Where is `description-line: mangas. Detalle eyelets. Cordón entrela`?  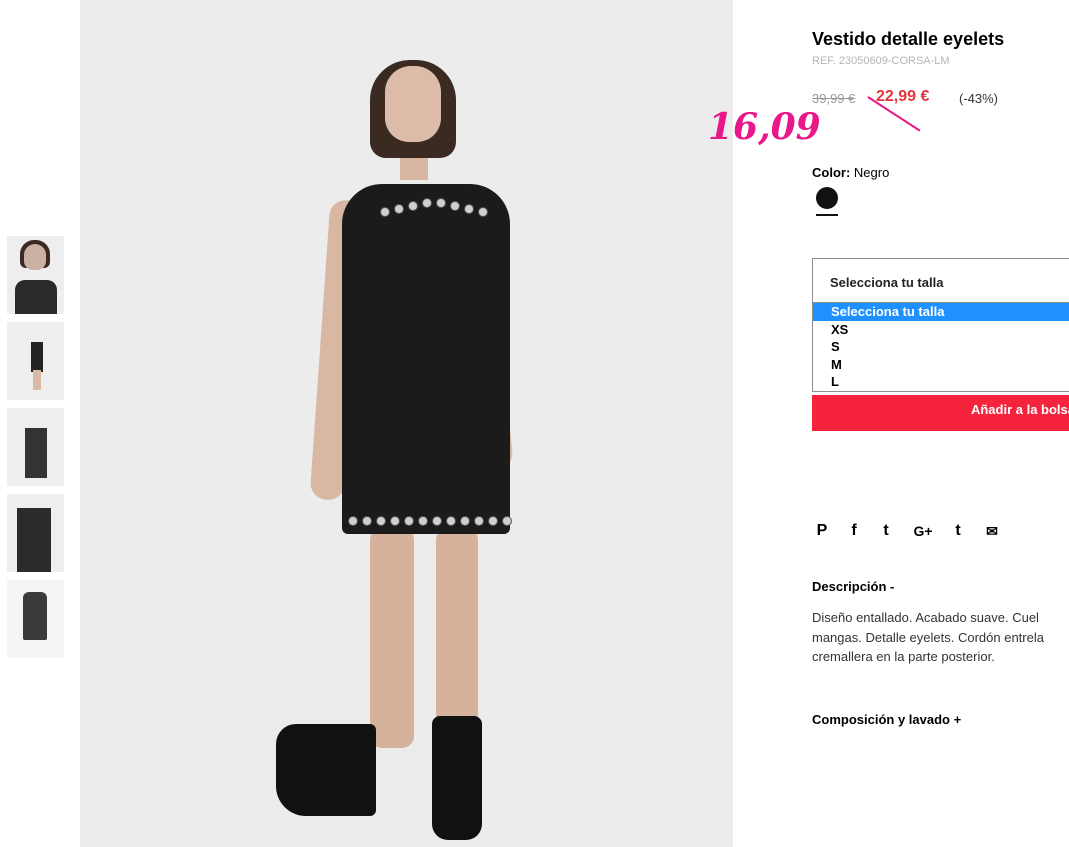 description-line: mangas. Detalle eyelets. Cordón entrela is located at coordinates (928, 637).